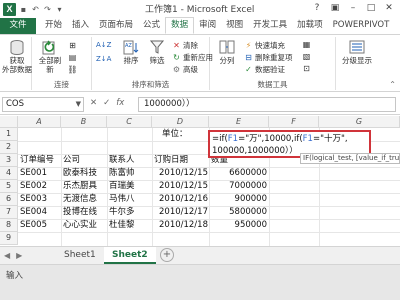  Describe the element at coordinates (310, 26) in the screenshot. I see `tab-addins: 加载项` at that location.